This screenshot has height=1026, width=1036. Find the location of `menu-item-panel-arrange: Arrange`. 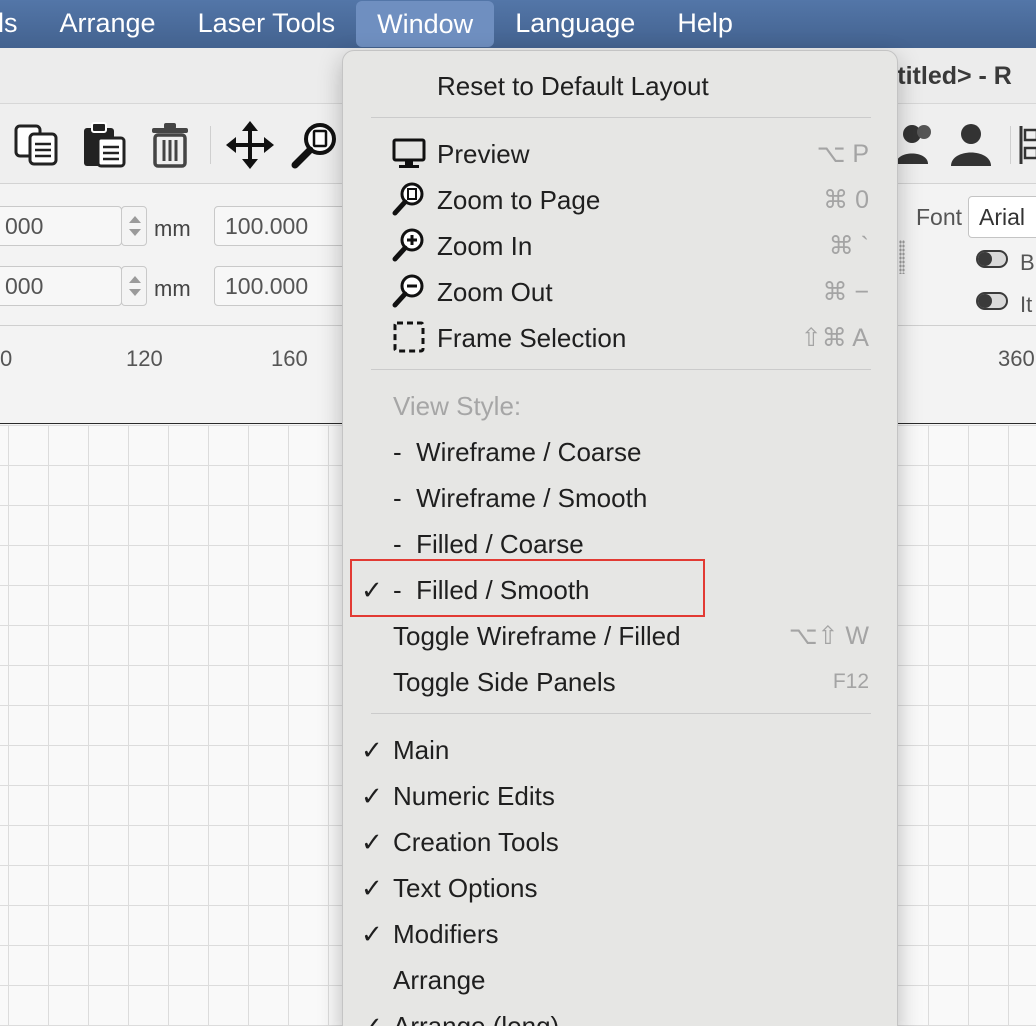

menu-item-panel-arrange: Arrange is located at coordinates (620, 979).